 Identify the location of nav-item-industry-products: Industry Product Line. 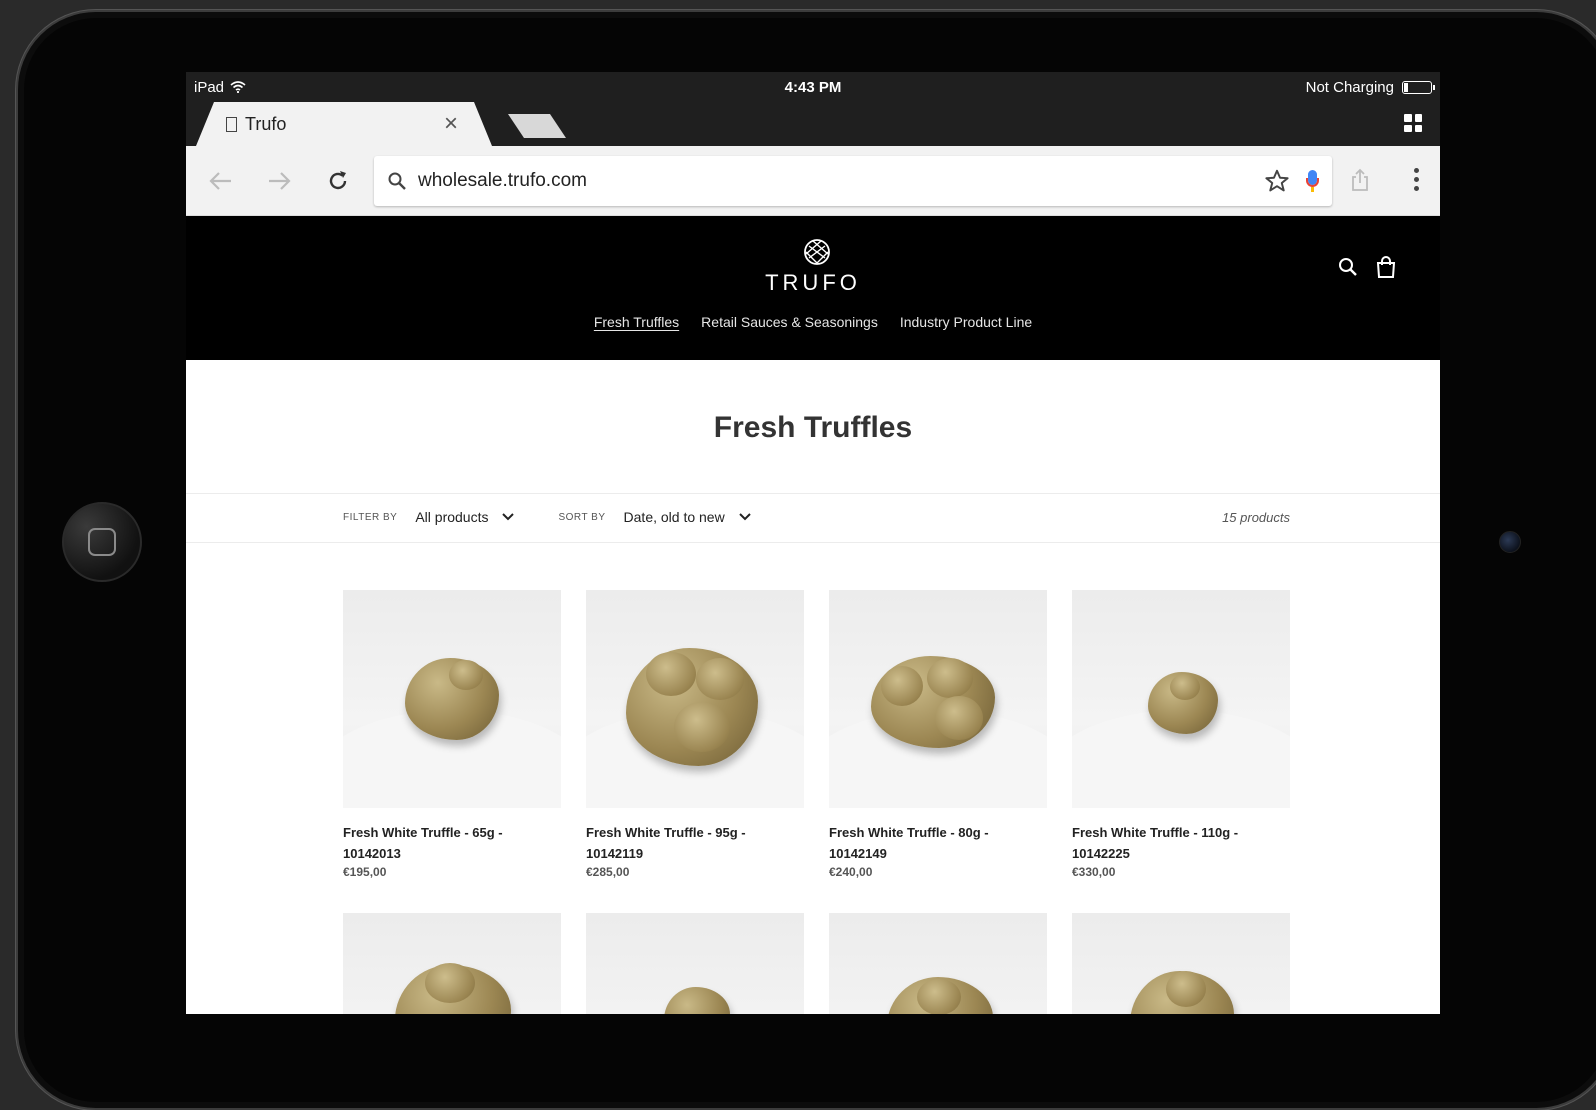
(966, 322).